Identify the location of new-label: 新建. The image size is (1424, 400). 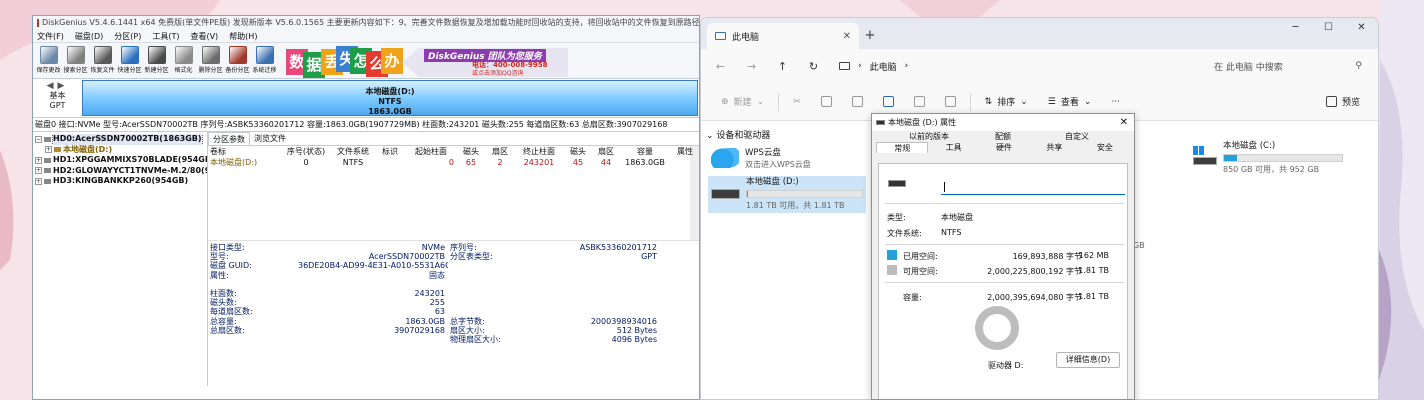
(742, 103).